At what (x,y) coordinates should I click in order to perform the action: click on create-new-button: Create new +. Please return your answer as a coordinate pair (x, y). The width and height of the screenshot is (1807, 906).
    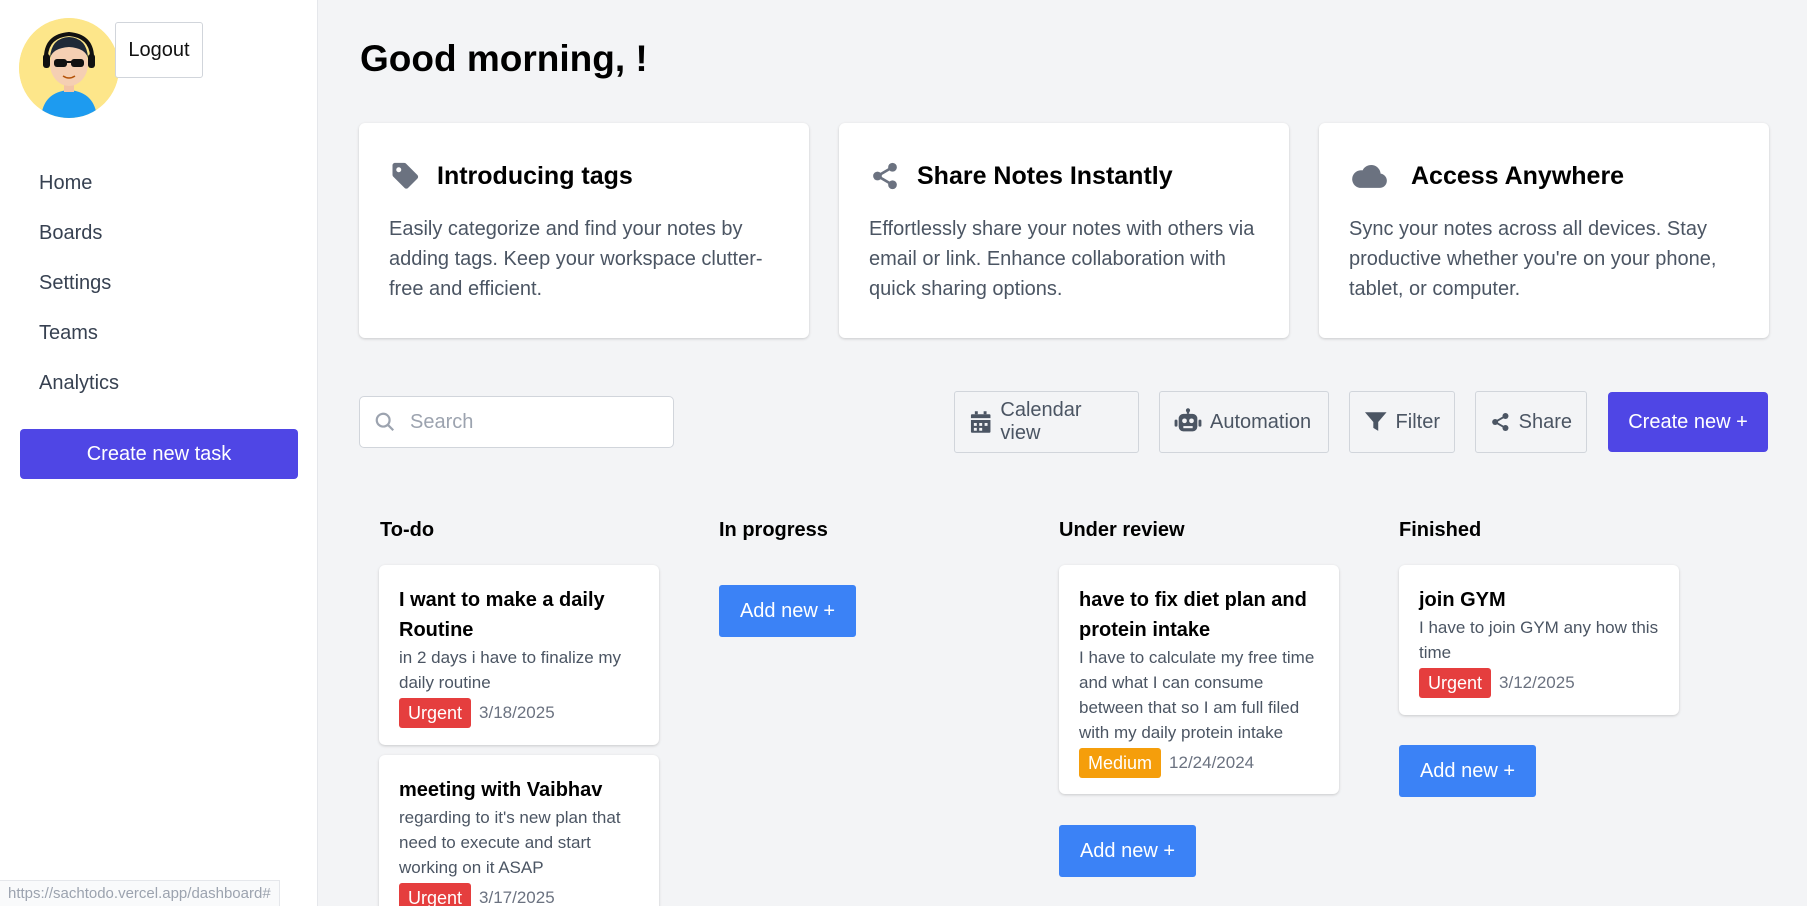
    Looking at the image, I should click on (1688, 422).